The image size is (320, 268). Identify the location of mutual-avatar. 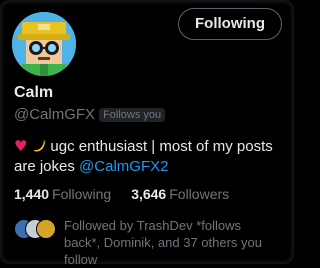
(46, 229).